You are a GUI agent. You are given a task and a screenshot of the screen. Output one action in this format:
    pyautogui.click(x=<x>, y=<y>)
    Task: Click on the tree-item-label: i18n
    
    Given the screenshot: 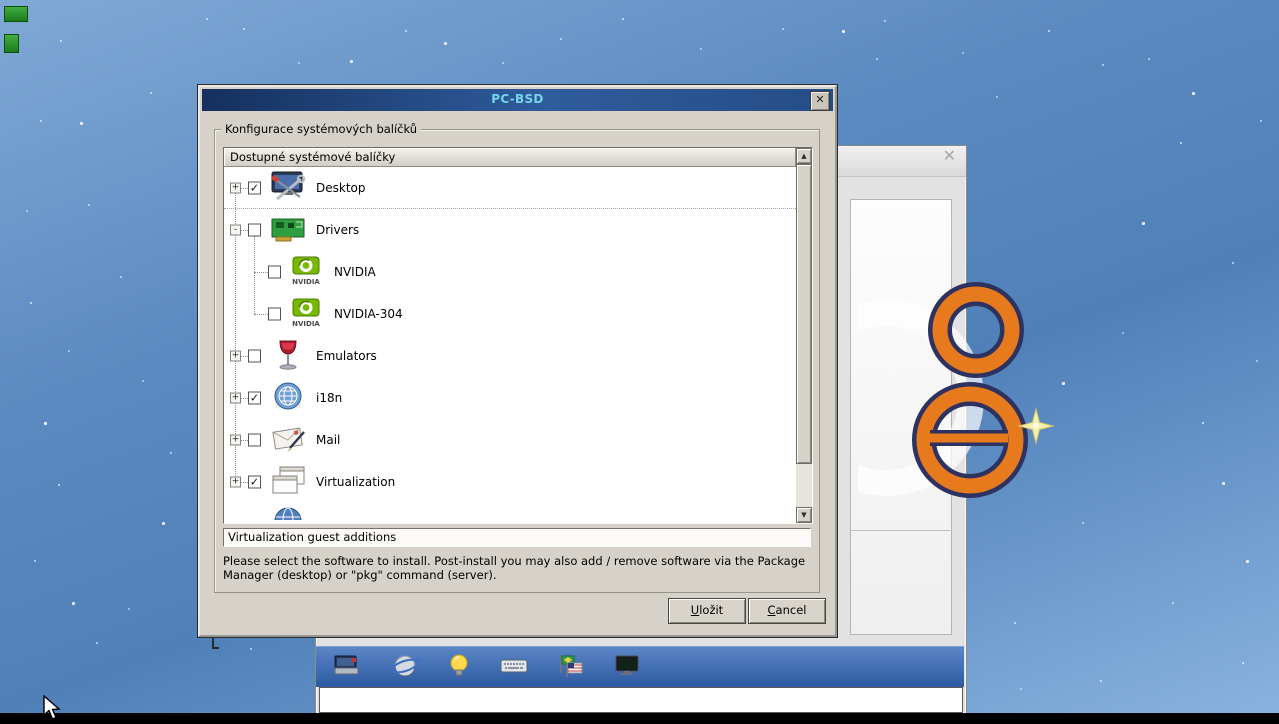 What is the action you would take?
    pyautogui.click(x=329, y=398)
    